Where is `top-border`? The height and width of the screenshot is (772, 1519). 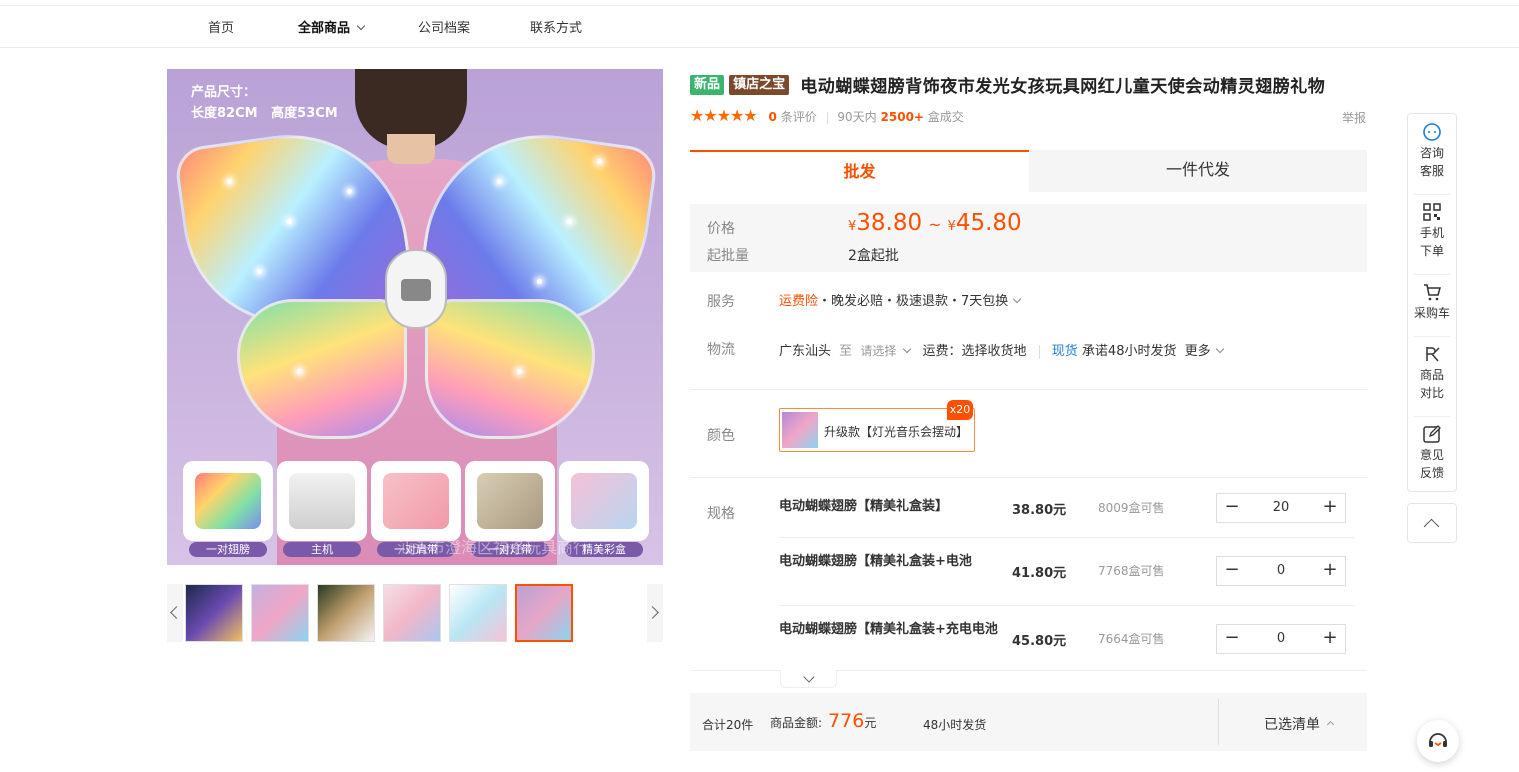
top-border is located at coordinates (759, 3).